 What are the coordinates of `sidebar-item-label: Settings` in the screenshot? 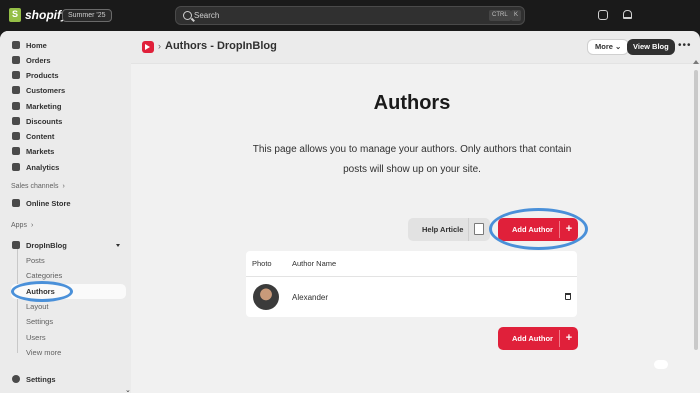 It's located at (41, 379).